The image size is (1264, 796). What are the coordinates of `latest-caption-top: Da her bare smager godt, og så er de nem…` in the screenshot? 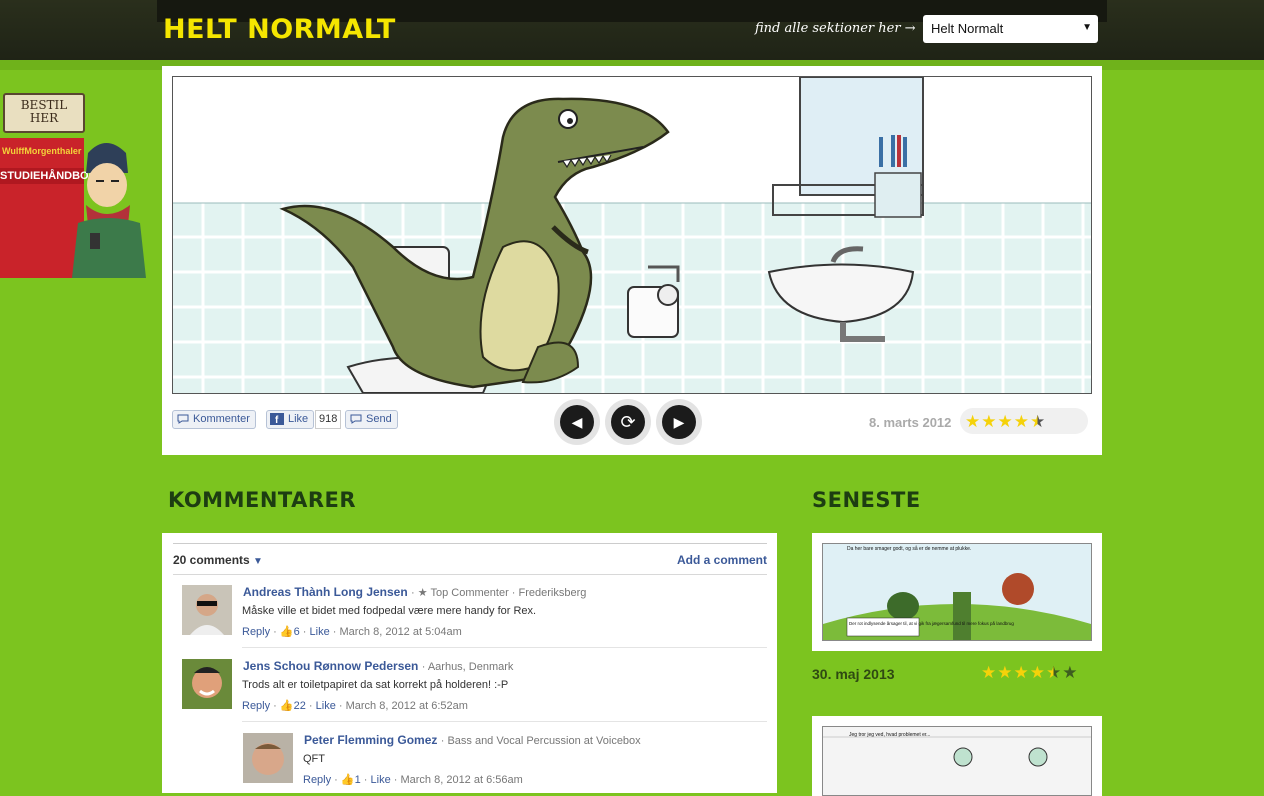 It's located at (909, 548).